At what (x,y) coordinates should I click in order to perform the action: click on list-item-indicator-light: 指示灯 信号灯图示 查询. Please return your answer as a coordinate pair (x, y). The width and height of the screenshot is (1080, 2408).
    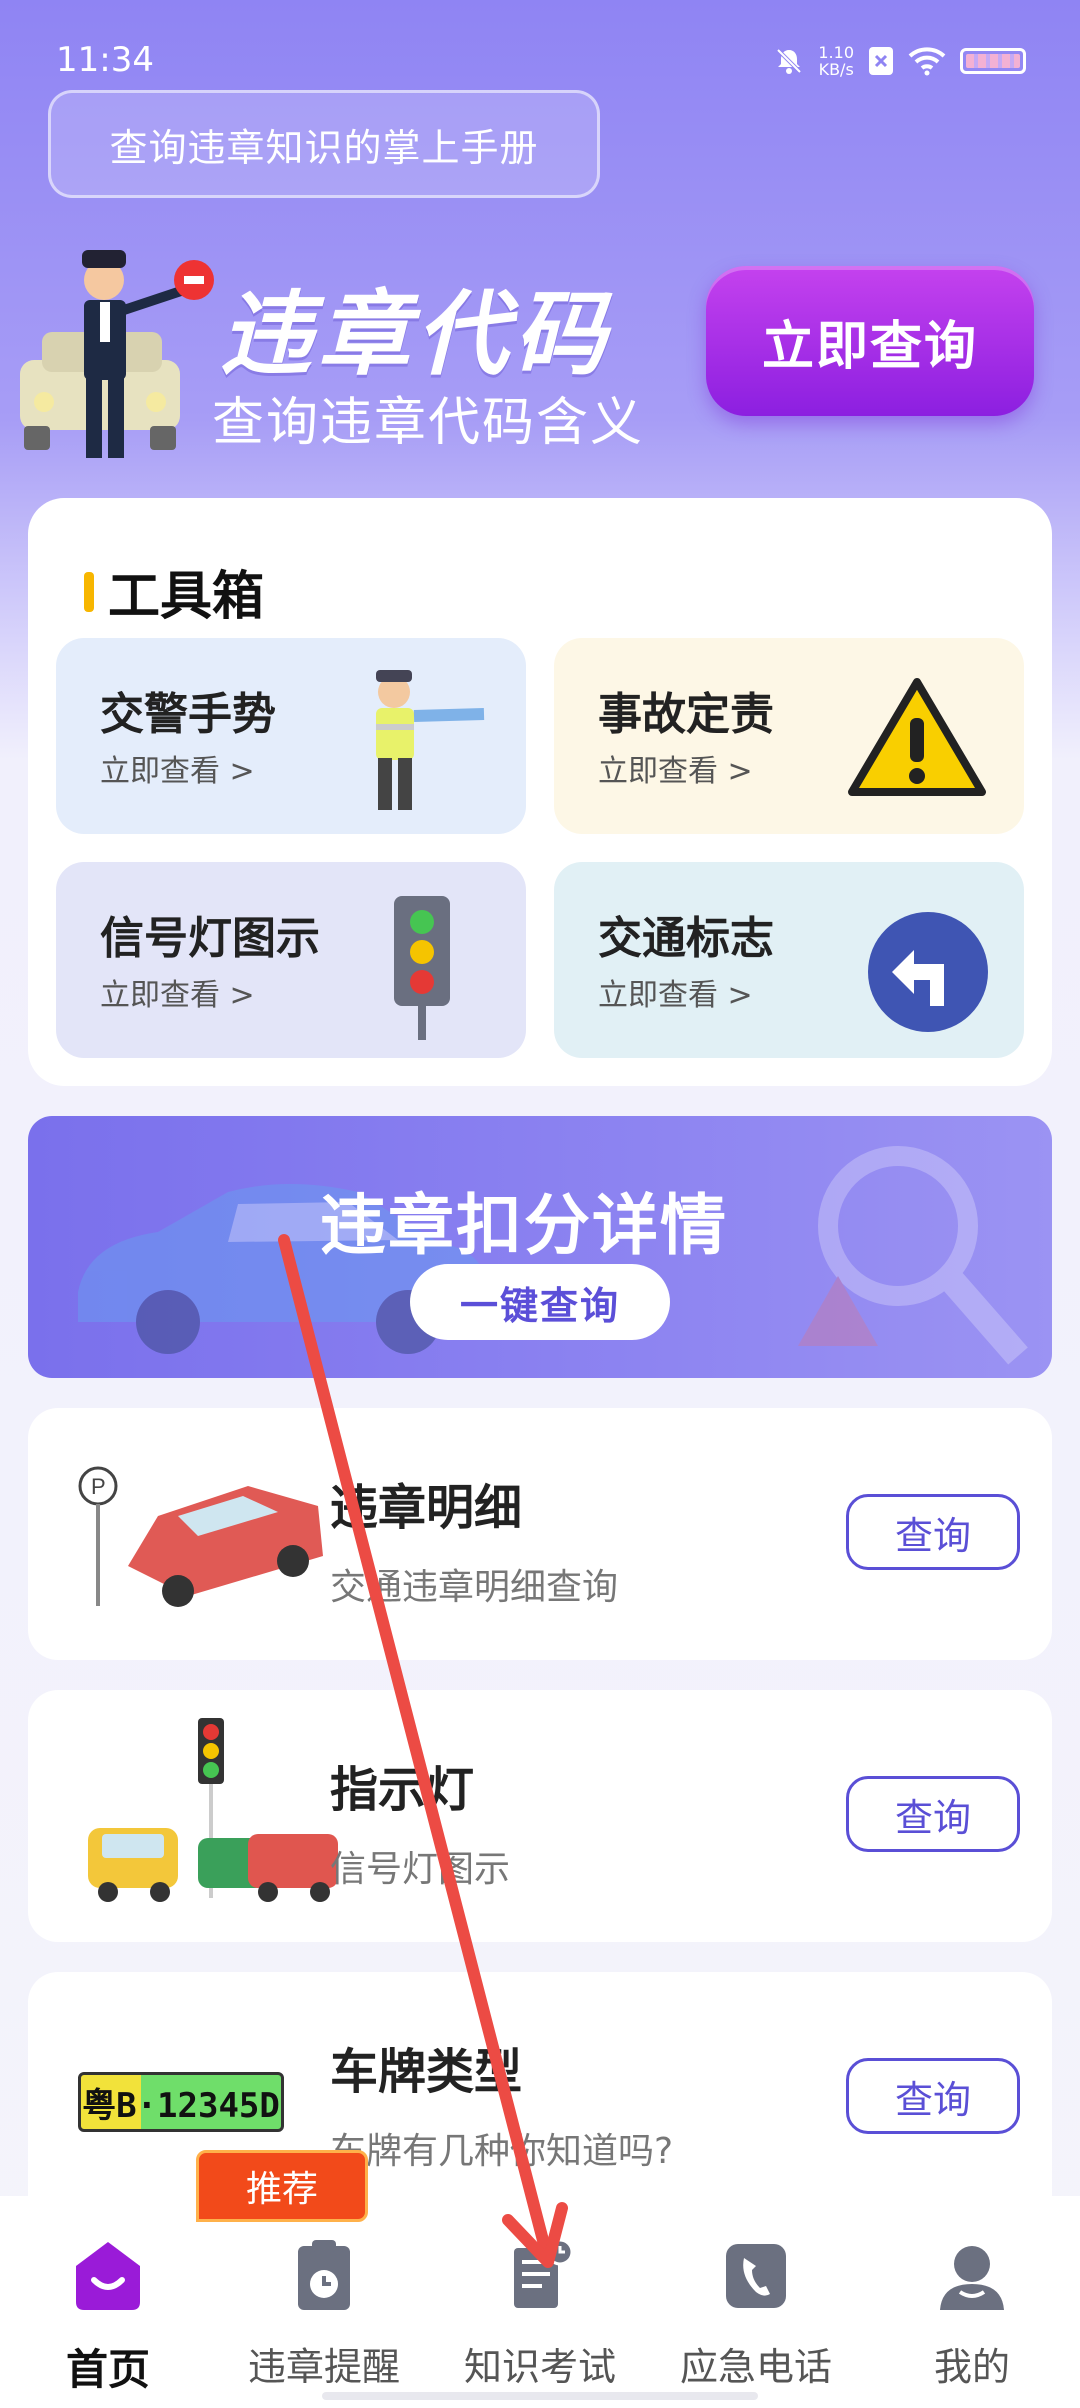
    Looking at the image, I should click on (540, 1816).